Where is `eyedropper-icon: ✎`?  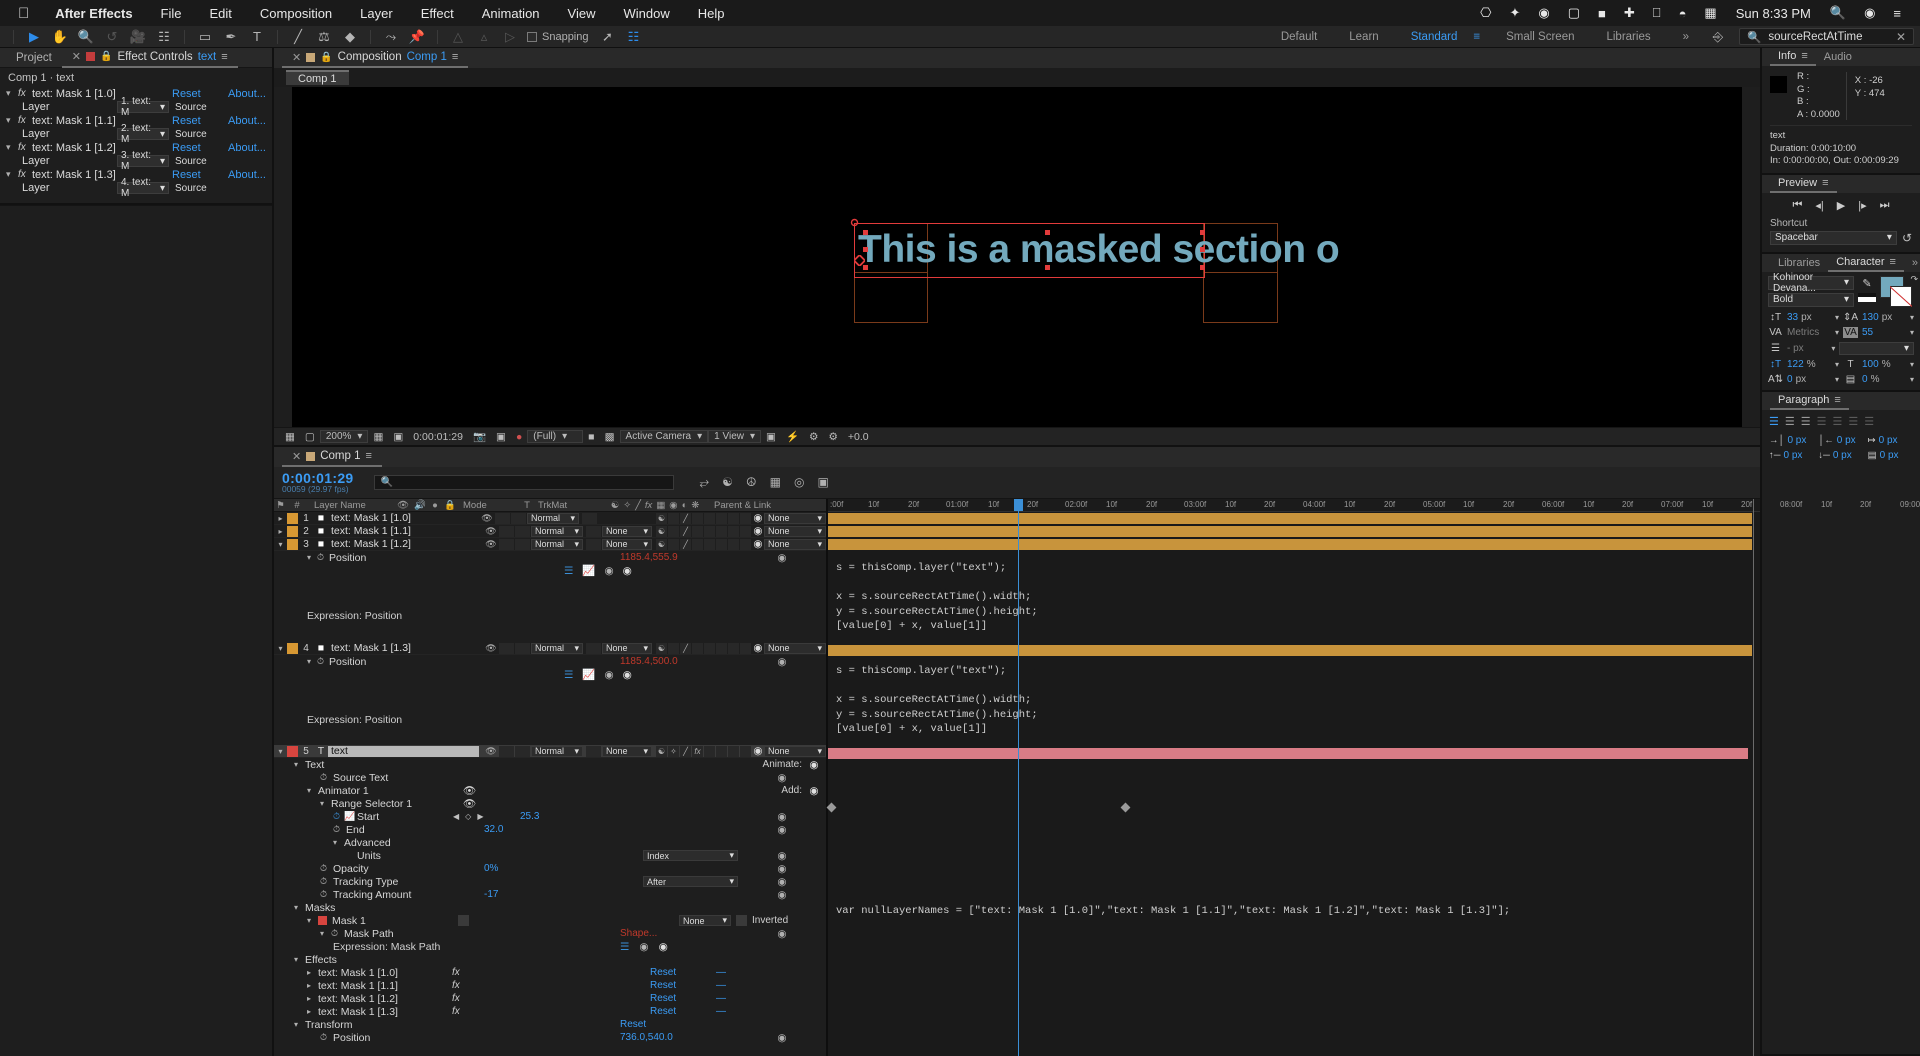
eyedropper-icon: ✎ is located at coordinates (1866, 283).